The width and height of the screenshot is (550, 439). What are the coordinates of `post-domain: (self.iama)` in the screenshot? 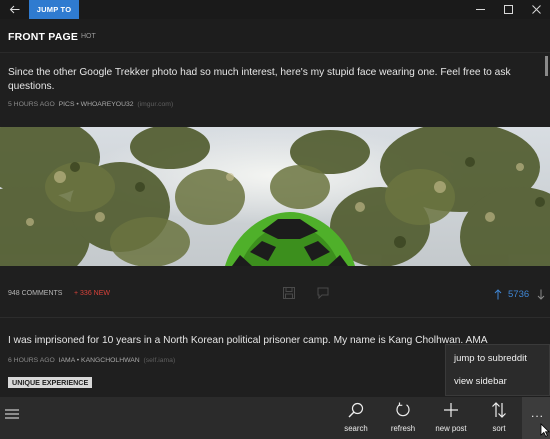 It's located at (159, 360).